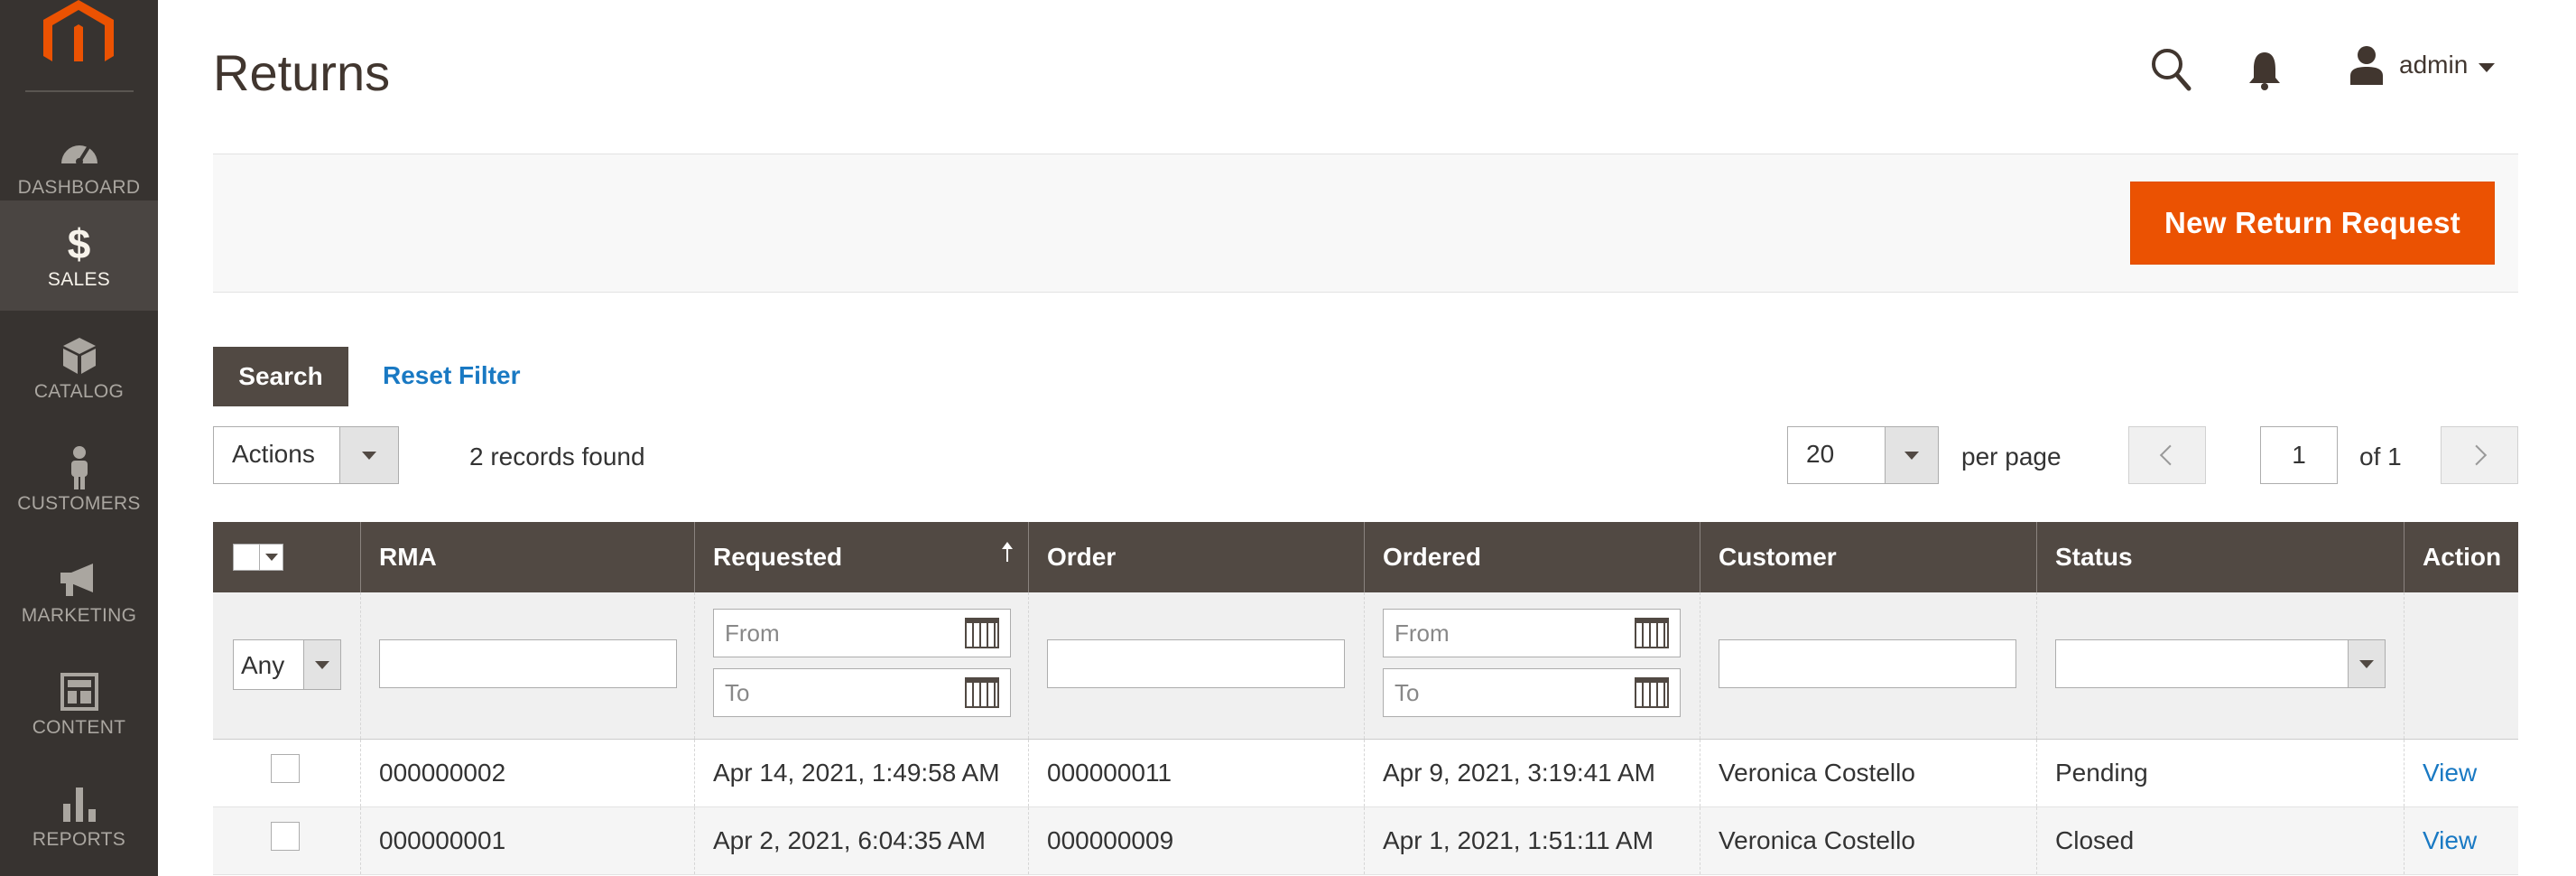 This screenshot has width=2576, height=876. What do you see at coordinates (280, 376) in the screenshot?
I see `search-button: Search` at bounding box center [280, 376].